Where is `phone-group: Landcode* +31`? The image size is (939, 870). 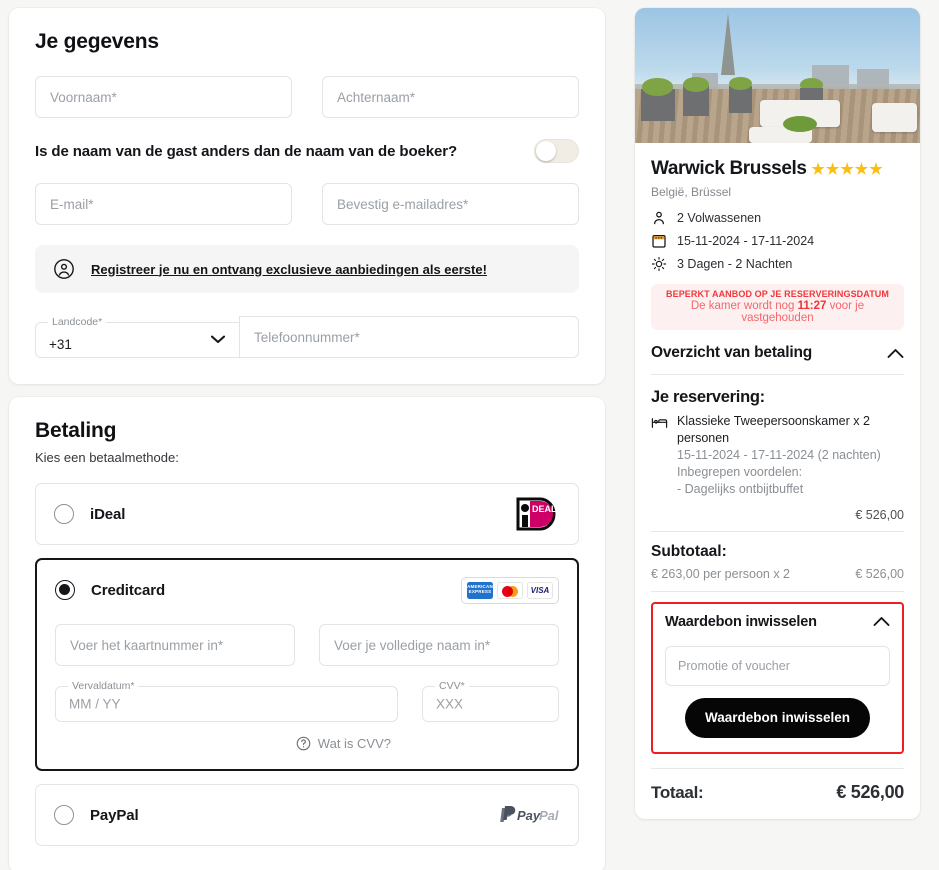 phone-group: Landcode* +31 is located at coordinates (307, 337).